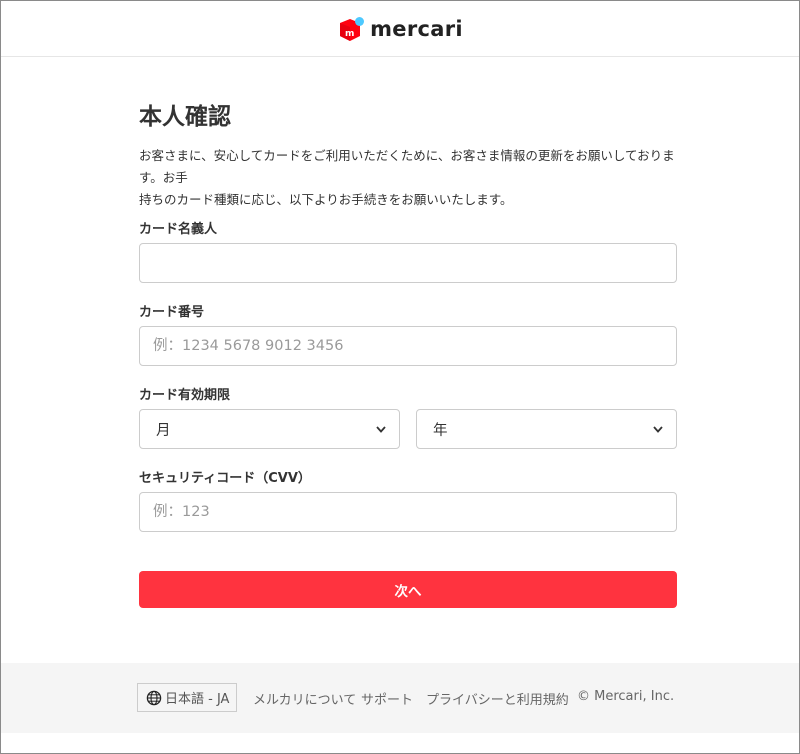 This screenshot has width=800, height=754. Describe the element at coordinates (163, 430) in the screenshot. I see `expiry-month-value: 月` at that location.